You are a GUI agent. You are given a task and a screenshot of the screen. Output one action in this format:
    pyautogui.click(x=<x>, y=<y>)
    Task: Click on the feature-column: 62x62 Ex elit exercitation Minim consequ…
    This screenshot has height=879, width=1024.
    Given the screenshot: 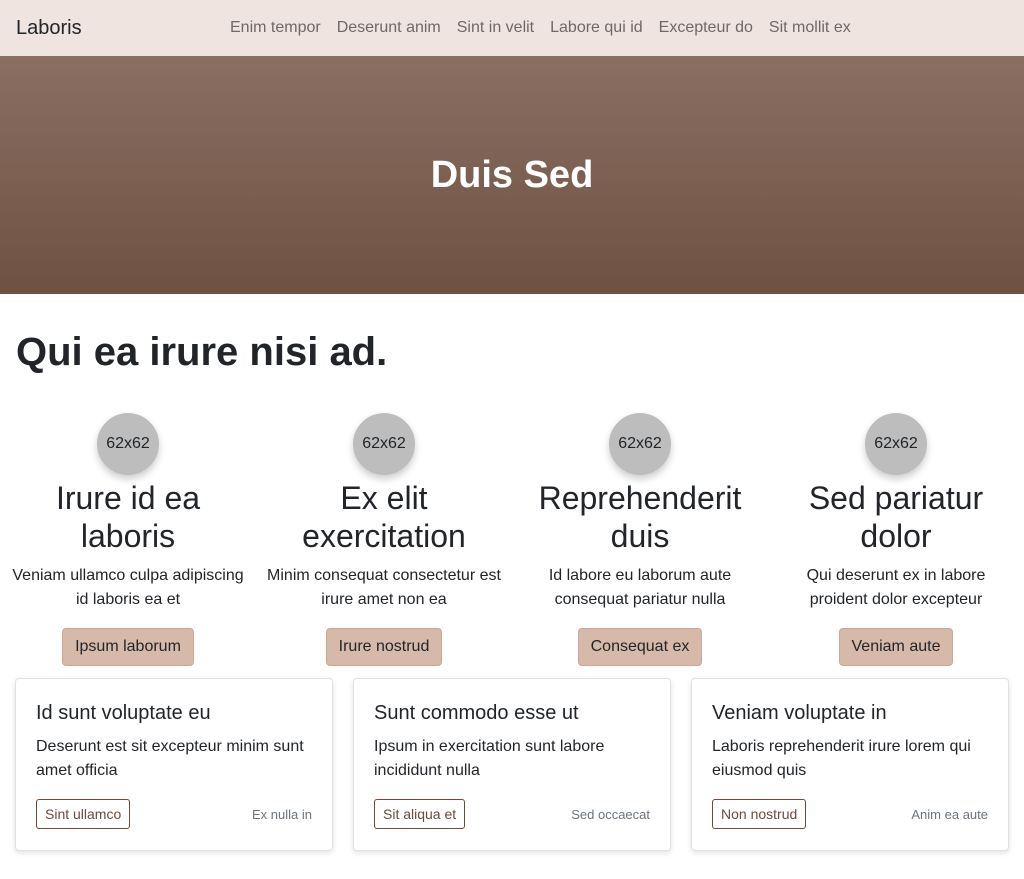 What is the action you would take?
    pyautogui.click(x=384, y=539)
    